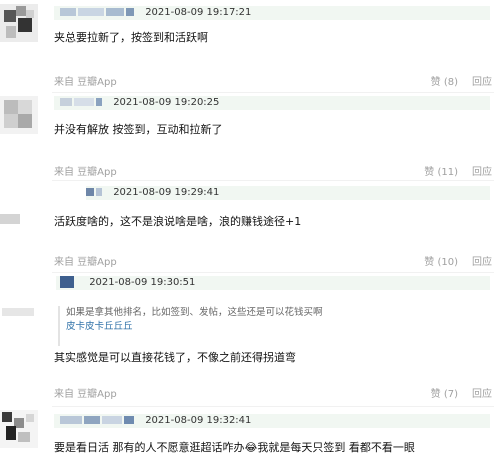 This screenshot has width=500, height=464. Describe the element at coordinates (278, 327) in the screenshot. I see `quoted-username-link: 皮卡皮卡丘丘丘` at that location.